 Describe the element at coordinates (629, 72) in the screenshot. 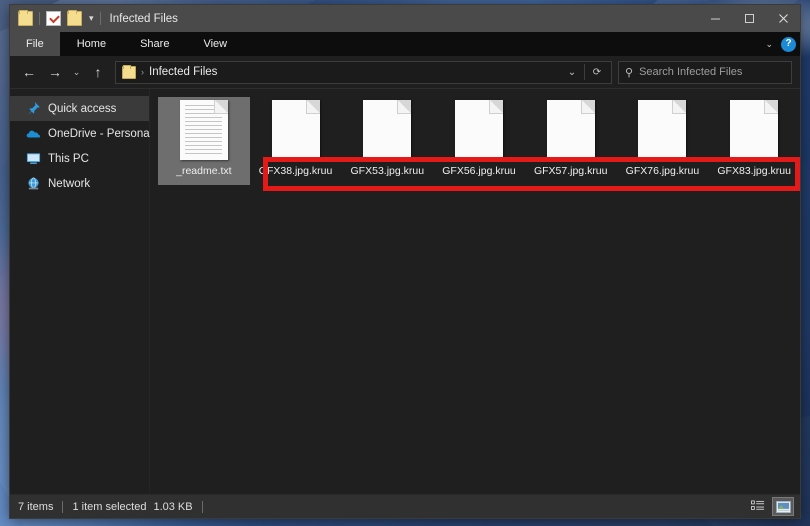

I see `search-icon: ⚲` at that location.